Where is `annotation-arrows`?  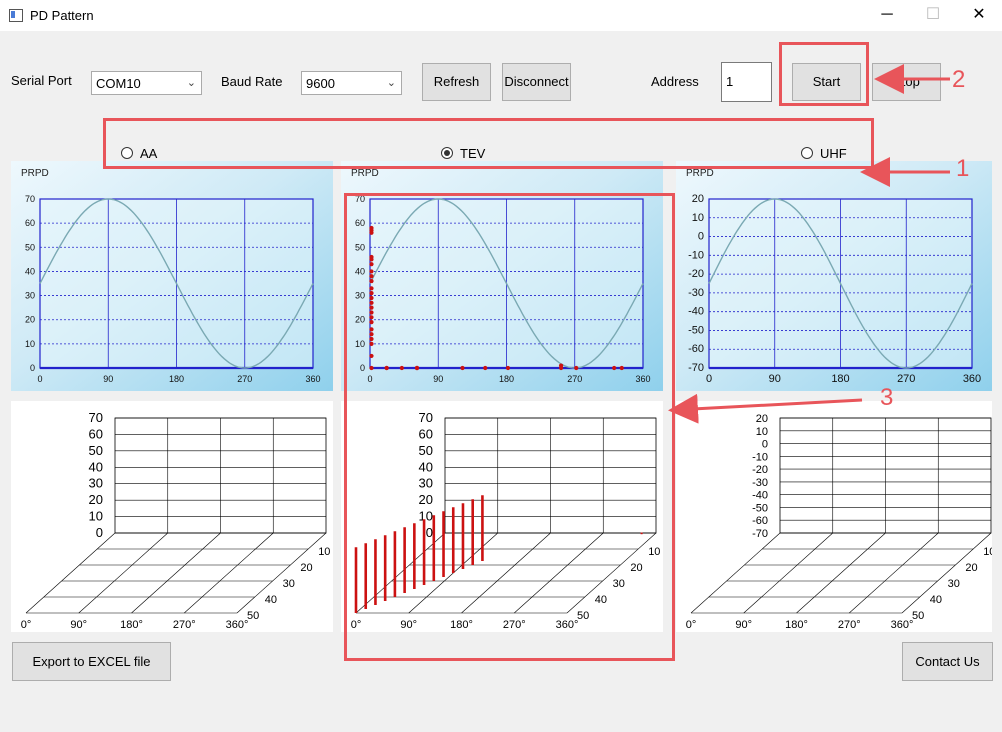
annotation-arrows is located at coordinates (809, 244).